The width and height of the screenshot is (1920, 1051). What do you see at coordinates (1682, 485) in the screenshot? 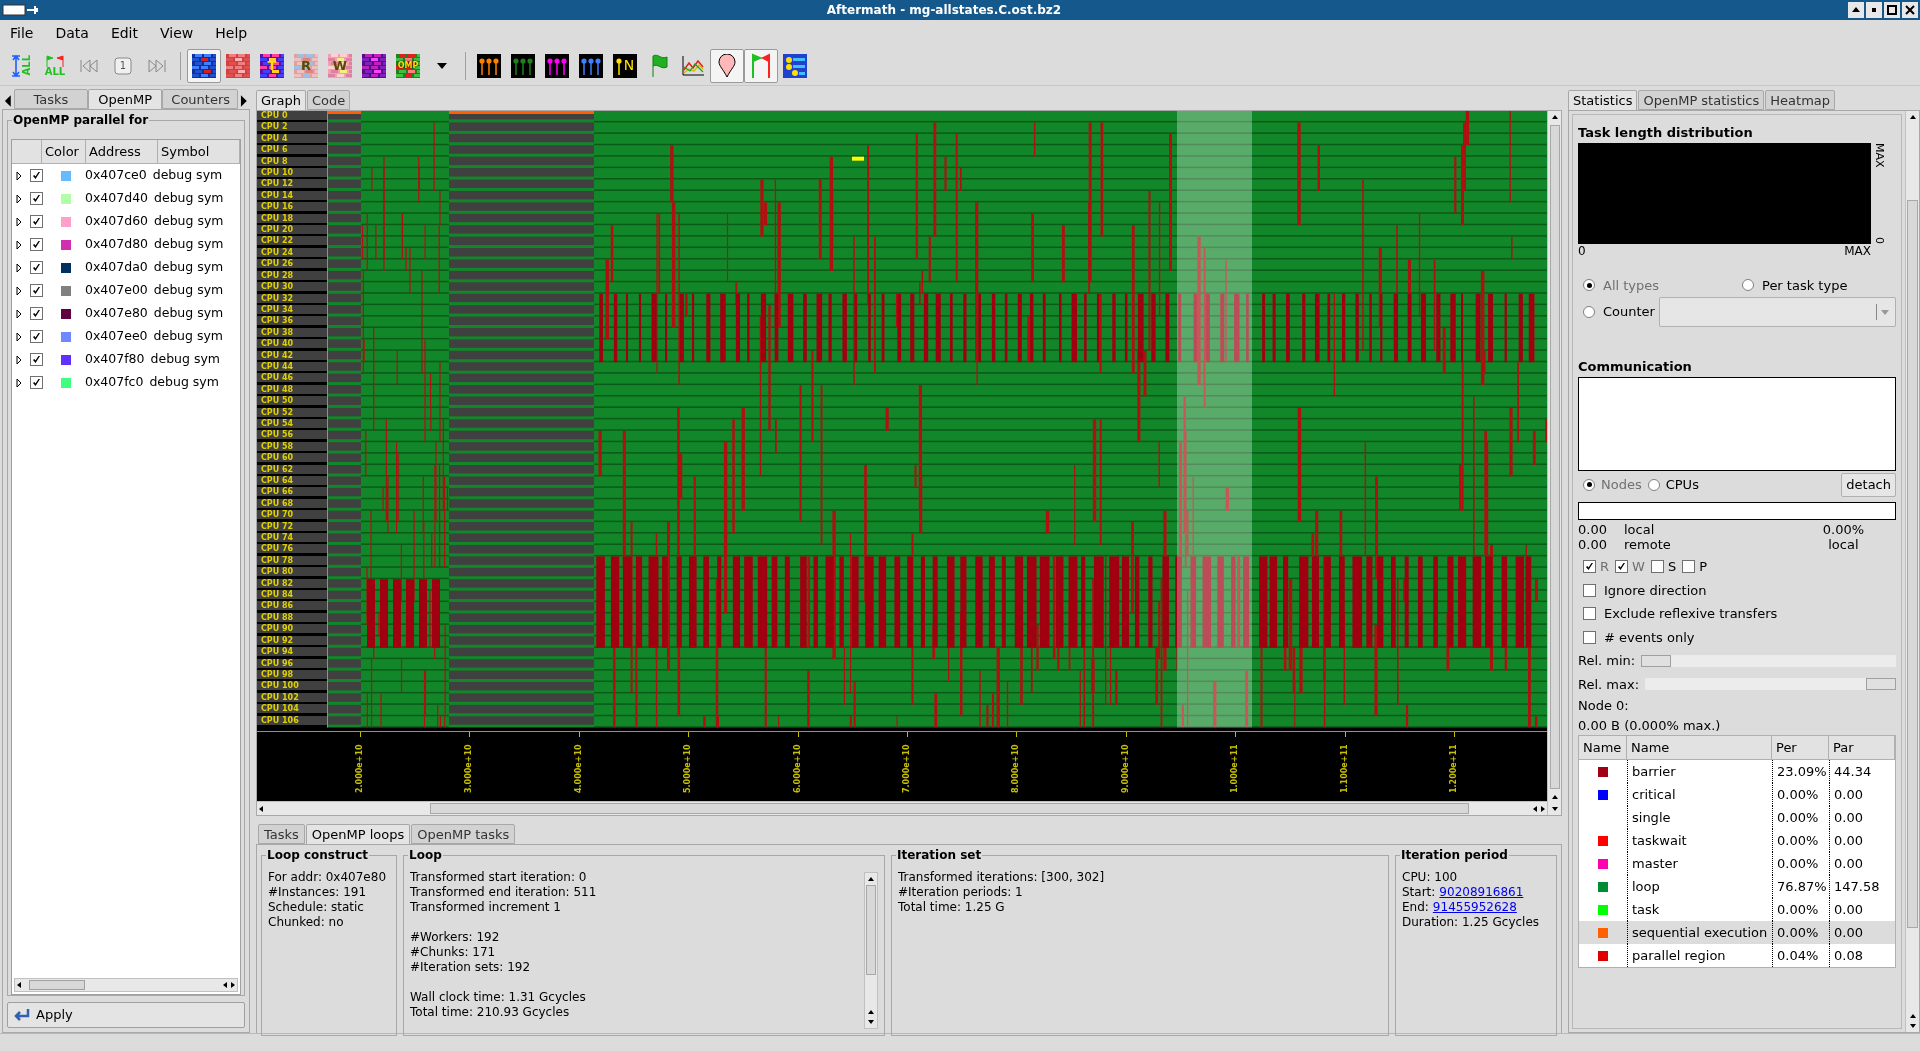
I see `radio-label: CPUs` at bounding box center [1682, 485].